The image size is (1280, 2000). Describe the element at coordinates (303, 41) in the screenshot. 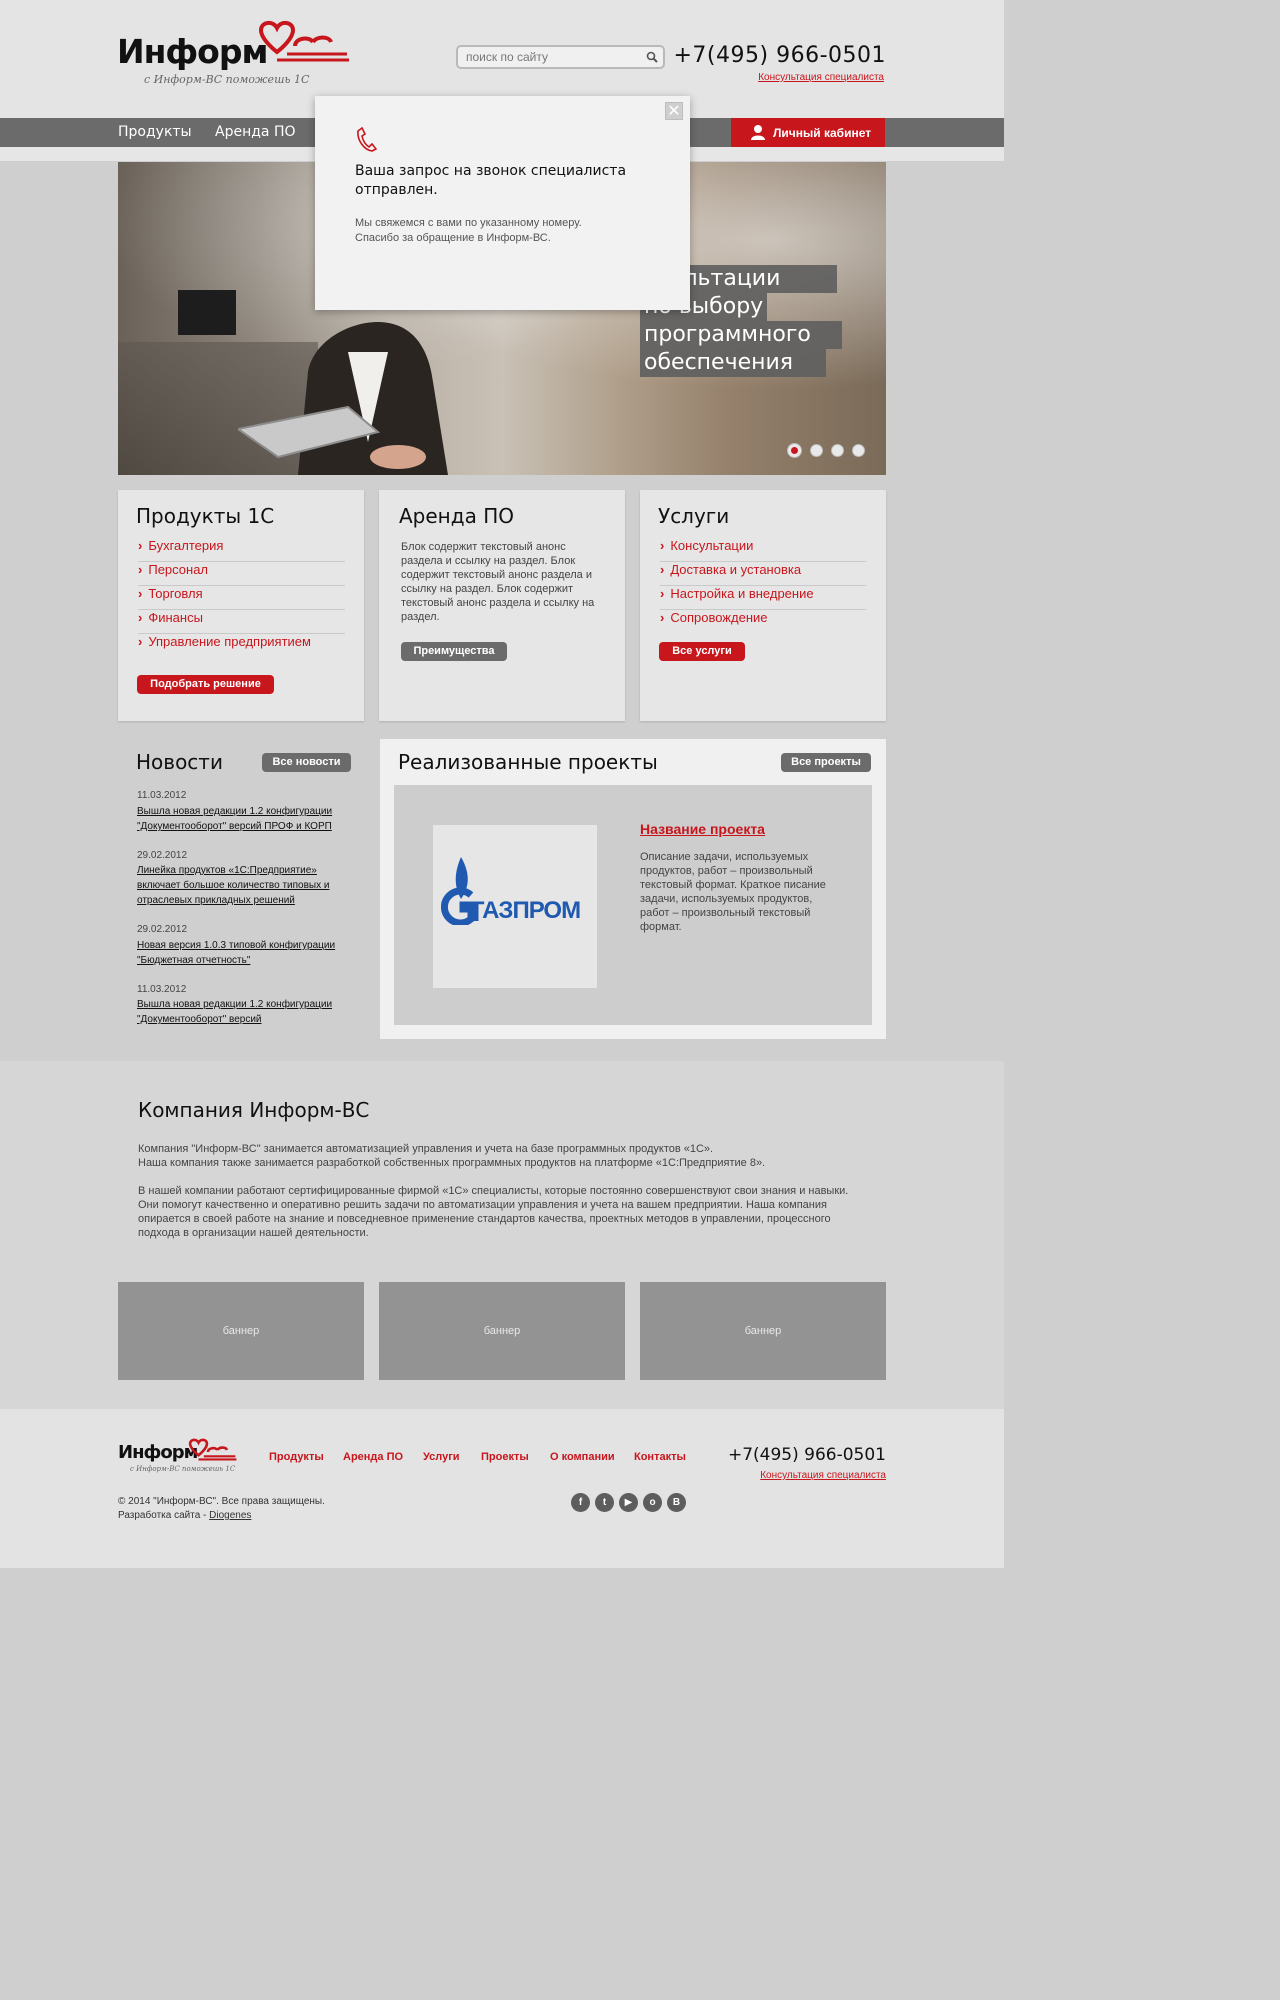

I see `logo-heart-icon` at that location.